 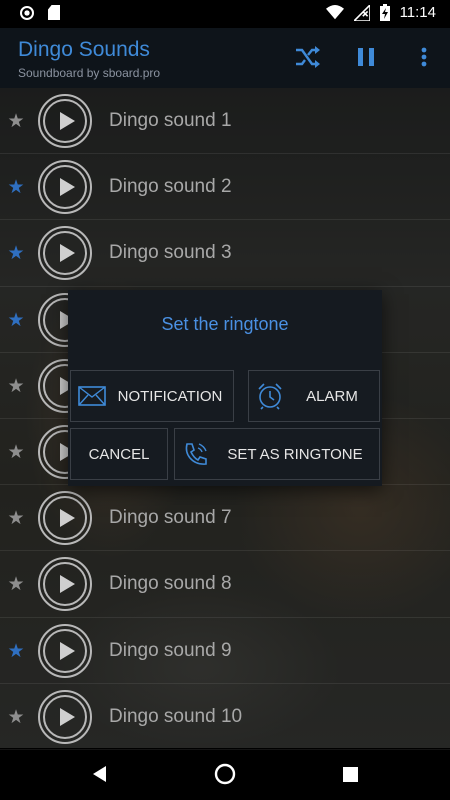 I want to click on set-as-ringtone-button: SET AS RINGTONE, so click(x=277, y=454).